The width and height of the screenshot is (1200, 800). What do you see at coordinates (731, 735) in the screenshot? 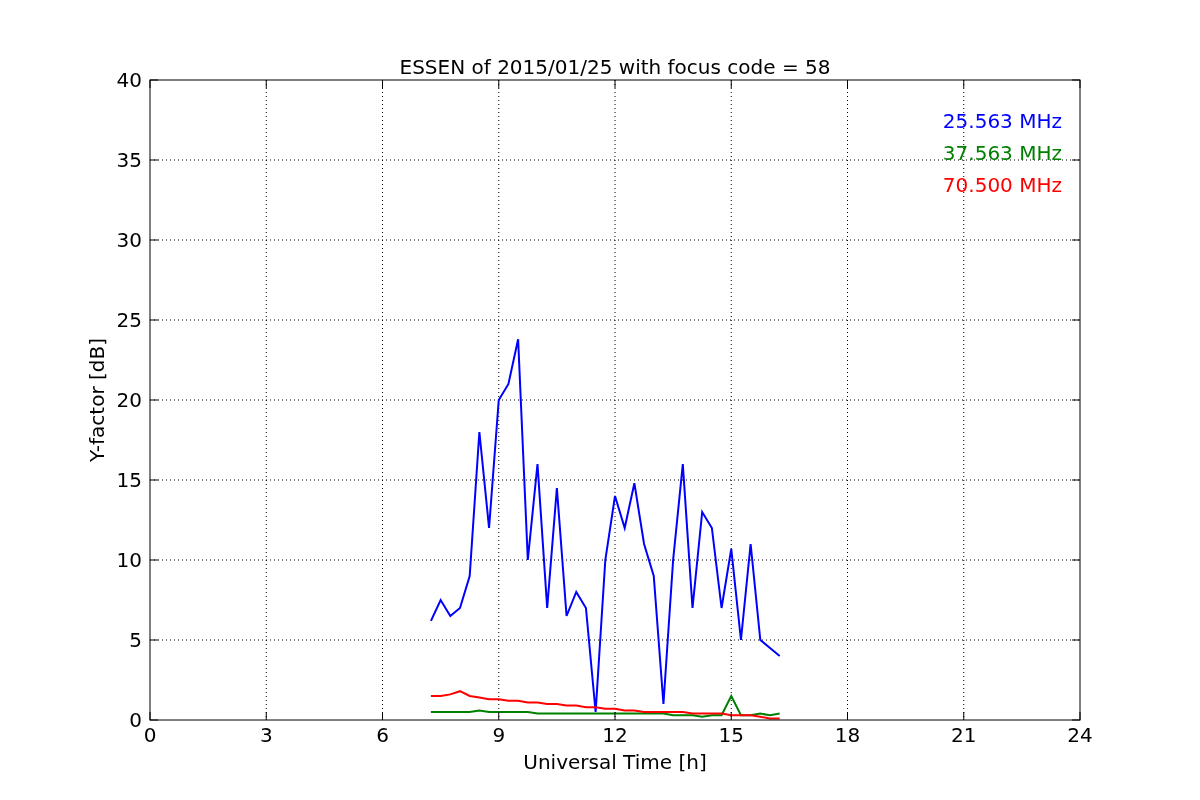
I see `x-tick-label: 15` at bounding box center [731, 735].